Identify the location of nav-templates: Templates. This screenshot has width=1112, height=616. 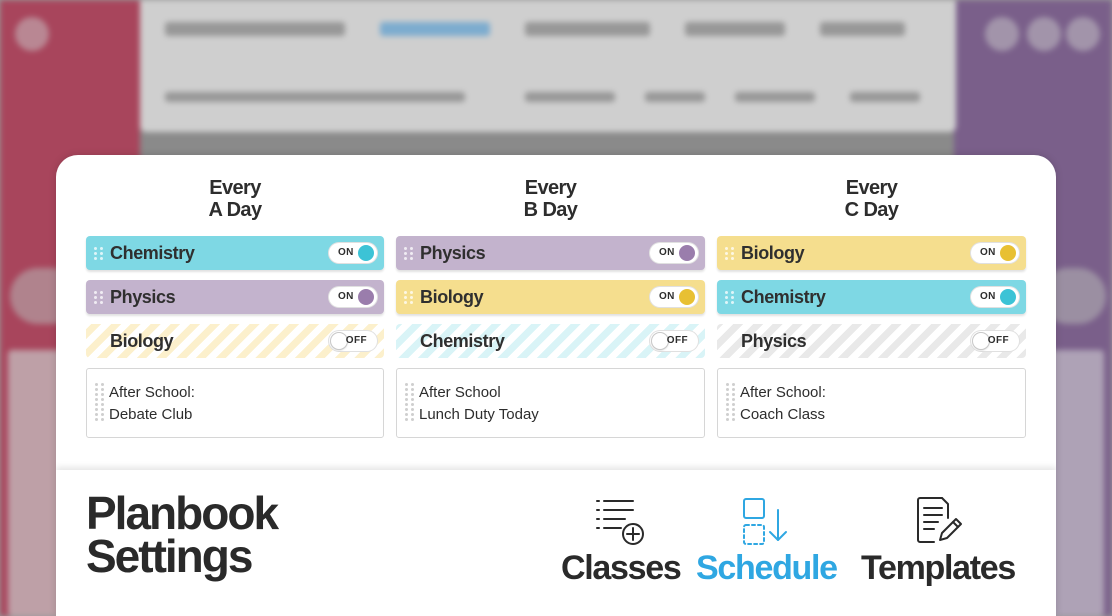
(938, 541).